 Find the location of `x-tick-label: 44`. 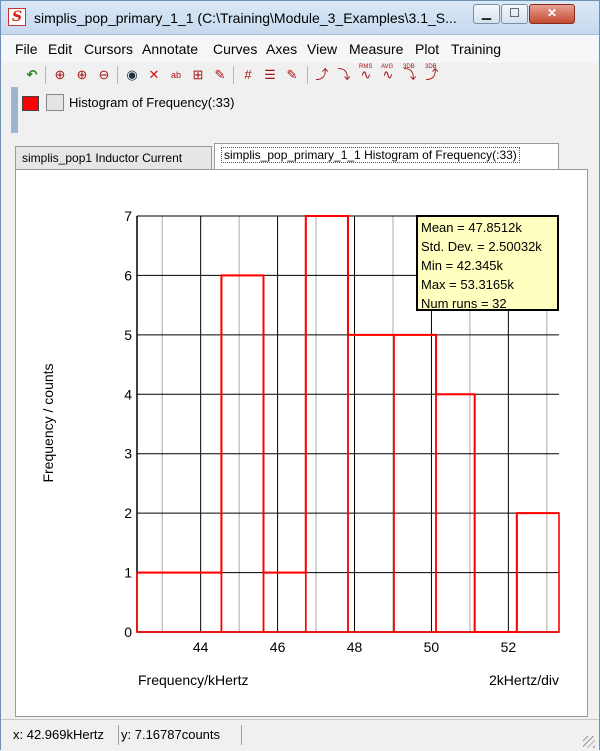

x-tick-label: 44 is located at coordinates (201, 647).